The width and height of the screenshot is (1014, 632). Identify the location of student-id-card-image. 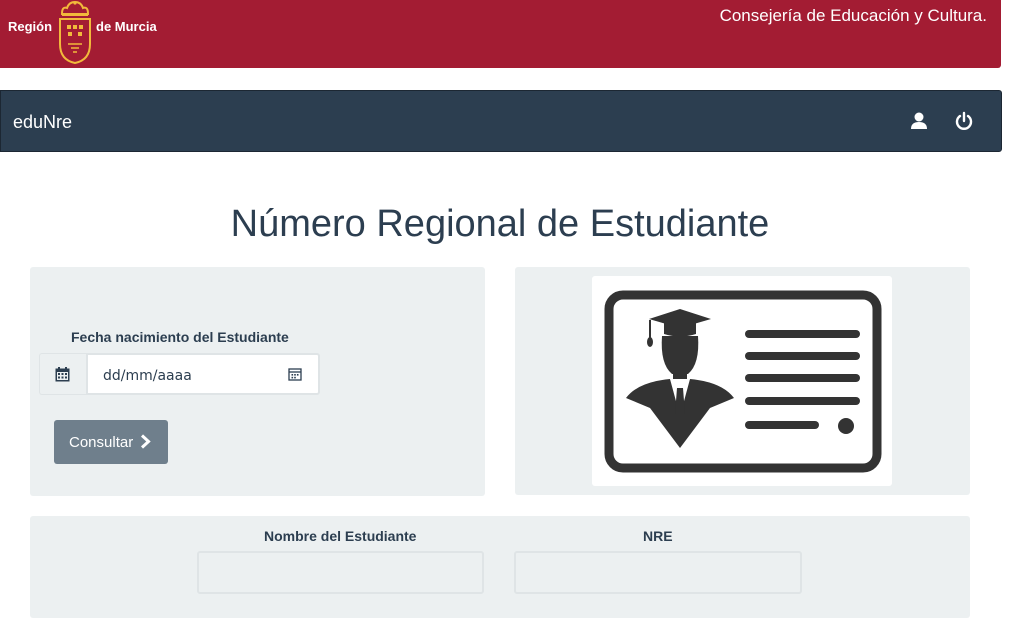
(742, 381).